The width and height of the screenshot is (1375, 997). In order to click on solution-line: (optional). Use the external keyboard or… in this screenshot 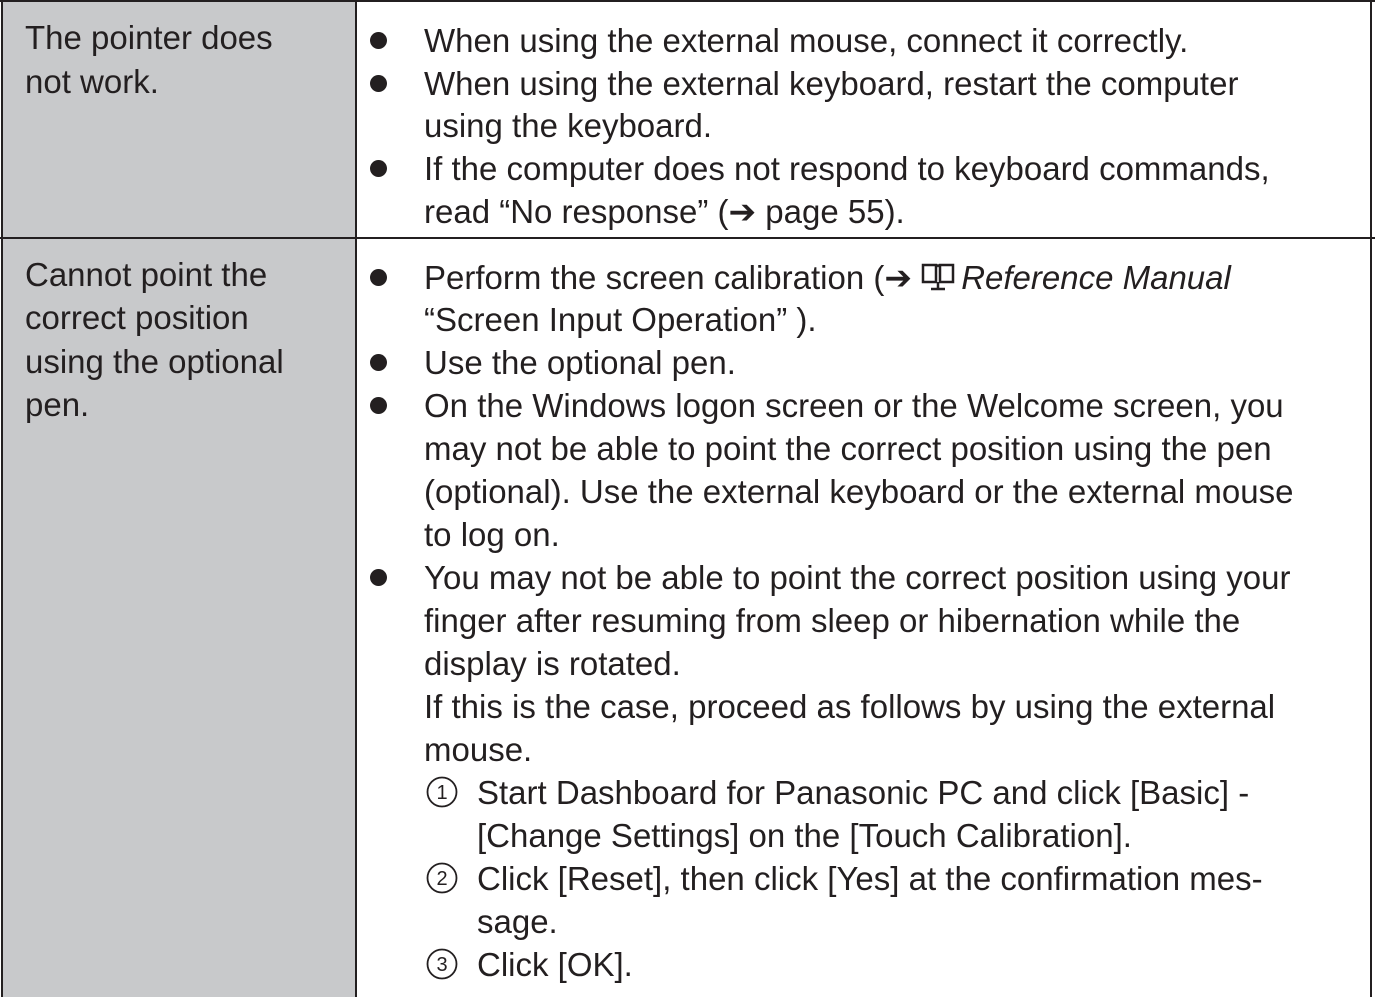, I will do `click(859, 491)`.